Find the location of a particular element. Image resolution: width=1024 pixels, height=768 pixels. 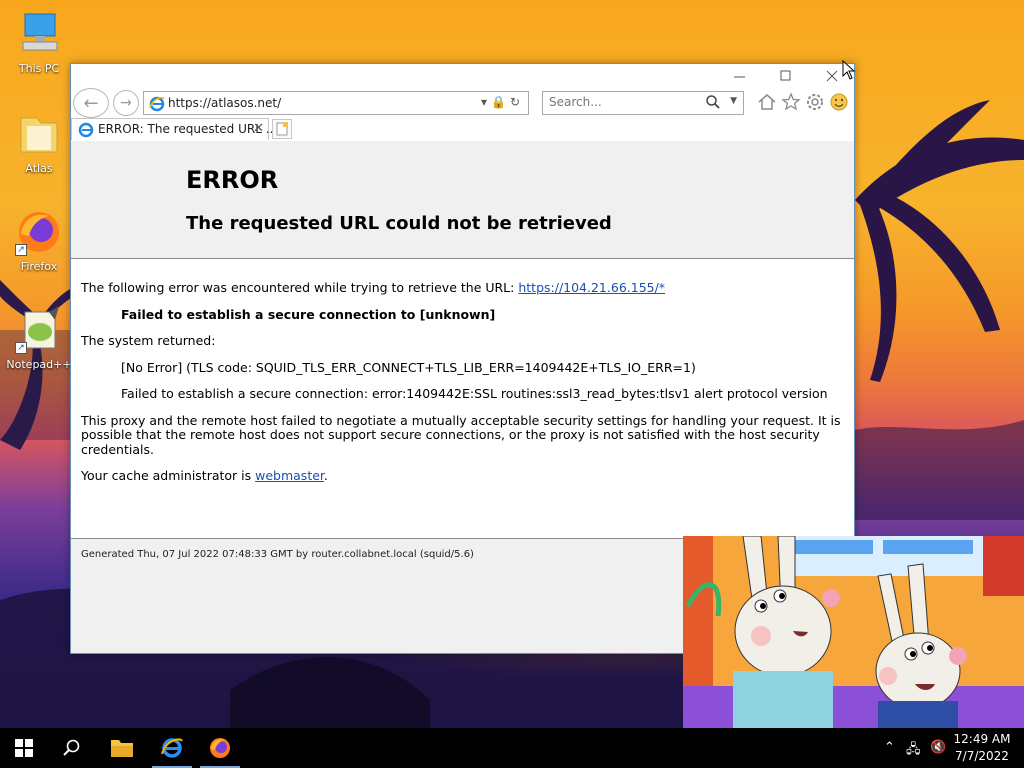

maximize-button is located at coordinates (786, 76).